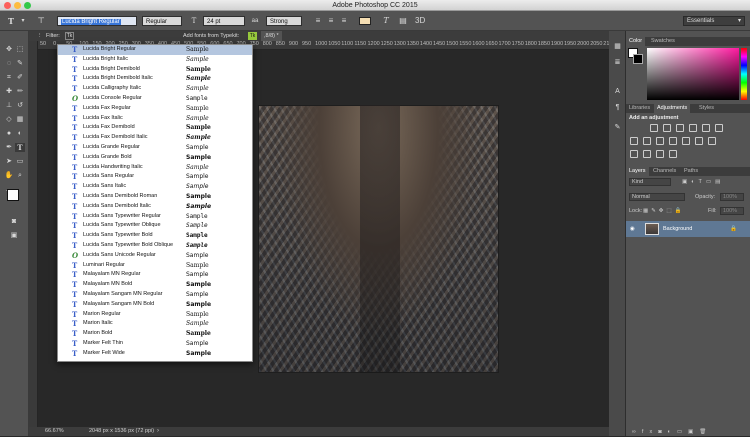  What do you see at coordinates (155, 266) in the screenshot?
I see `font-menu-item: T Luminari Regular Sample` at bounding box center [155, 266].